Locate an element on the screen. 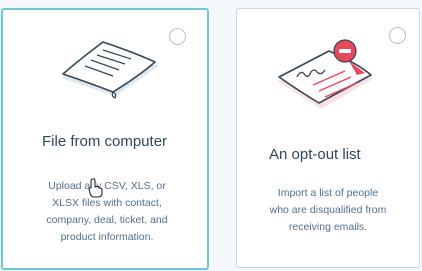 This screenshot has height=271, width=422. document-icon is located at coordinates (110, 70).